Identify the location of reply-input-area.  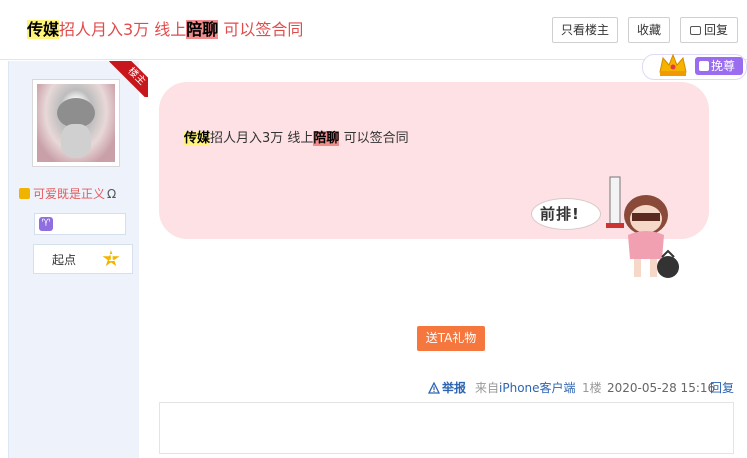
(446, 428).